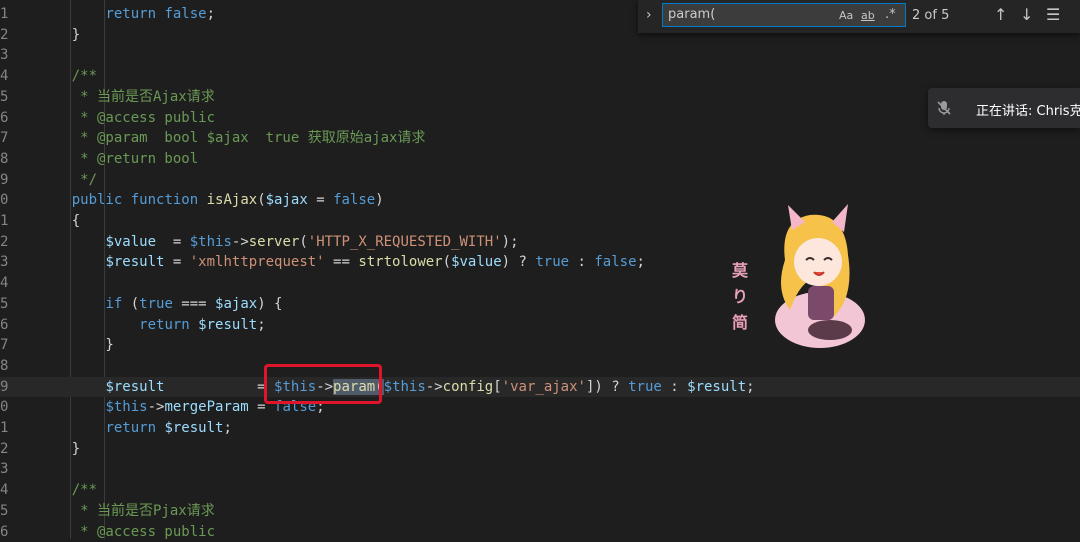 This screenshot has width=1080, height=542. What do you see at coordinates (126, 511) in the screenshot?
I see `code-token: * 当前是否Pjax请求` at bounding box center [126, 511].